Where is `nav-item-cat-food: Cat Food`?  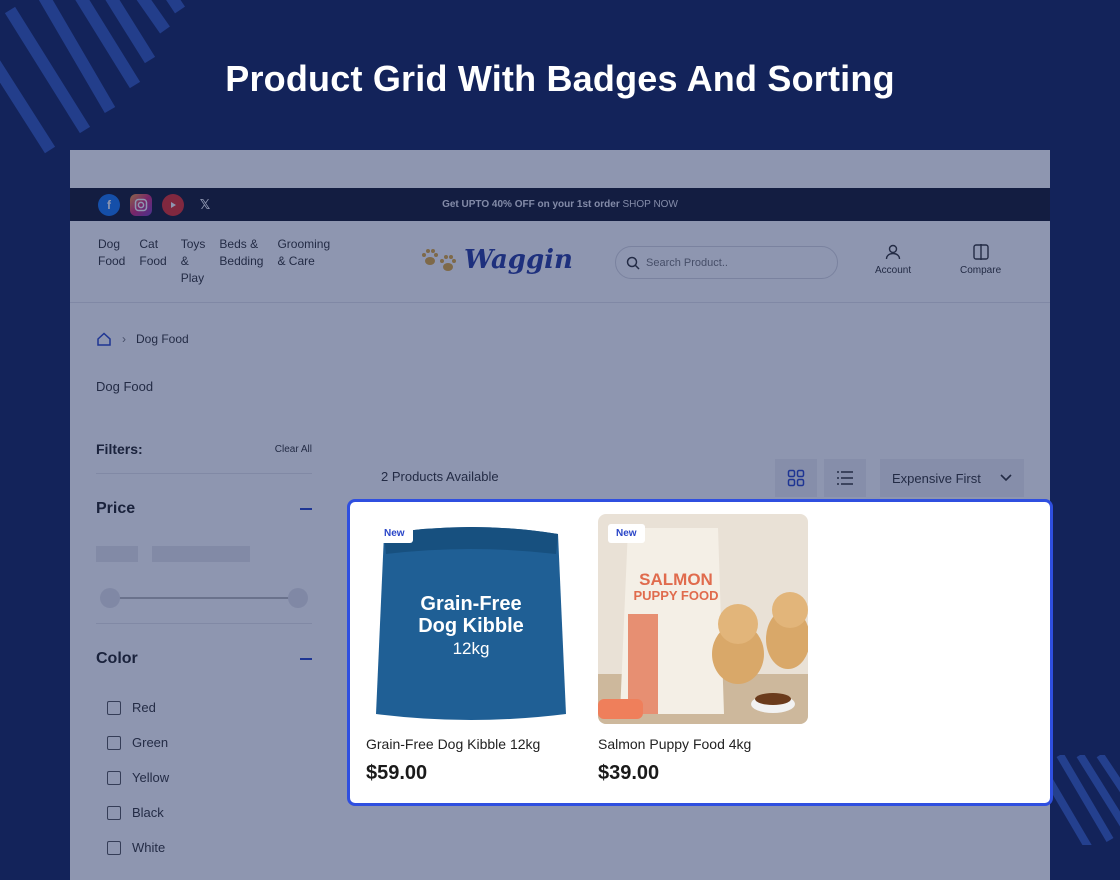
nav-item-cat-food: Cat Food is located at coordinates (152, 261).